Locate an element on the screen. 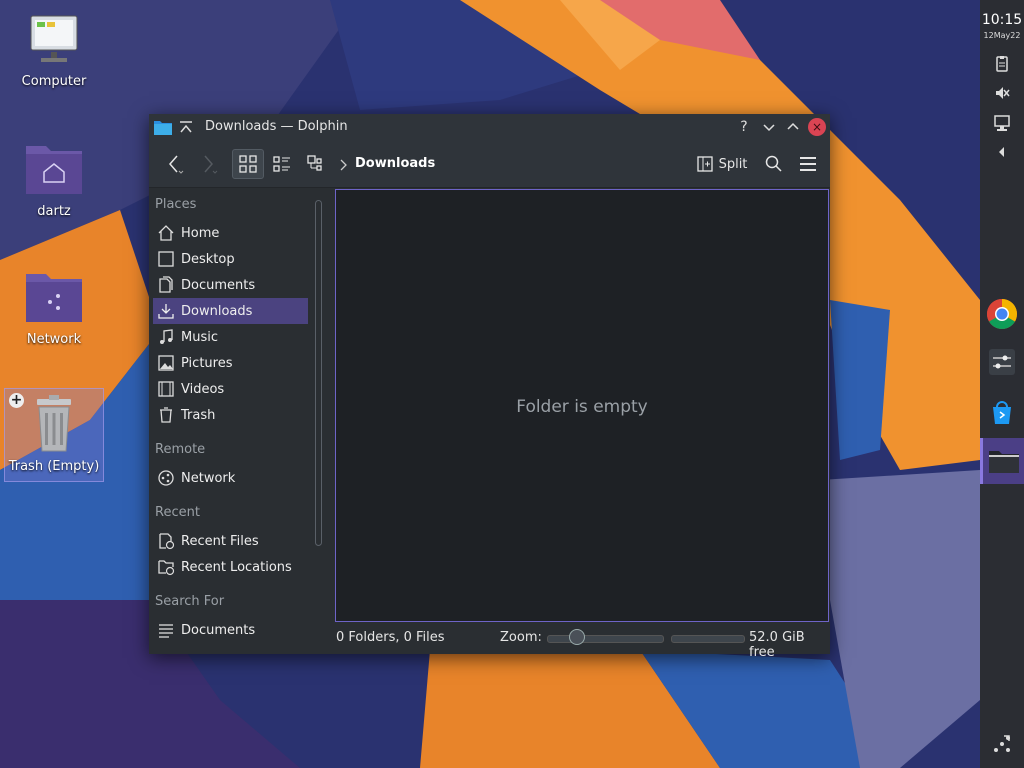 This screenshot has height=768, width=1024. place-downloads: Downloads is located at coordinates (230, 311).